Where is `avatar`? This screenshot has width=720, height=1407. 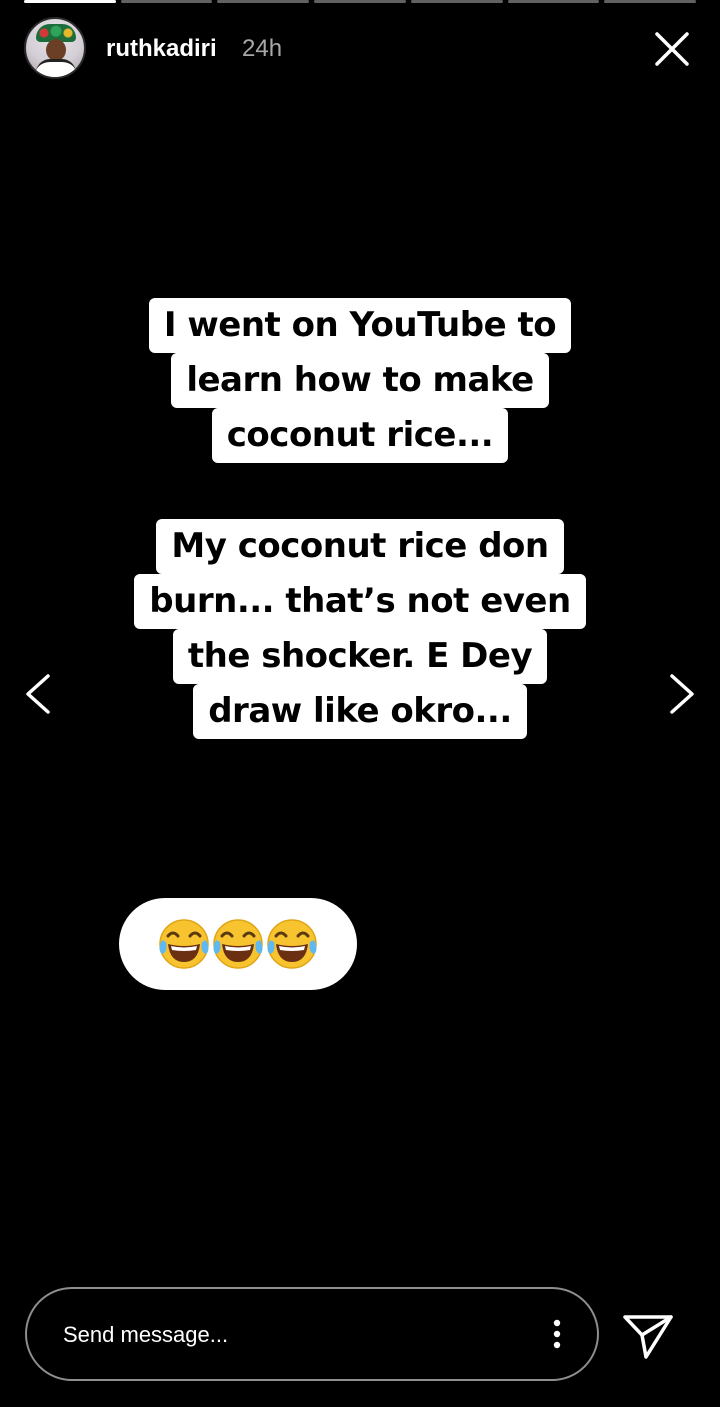 avatar is located at coordinates (55, 48).